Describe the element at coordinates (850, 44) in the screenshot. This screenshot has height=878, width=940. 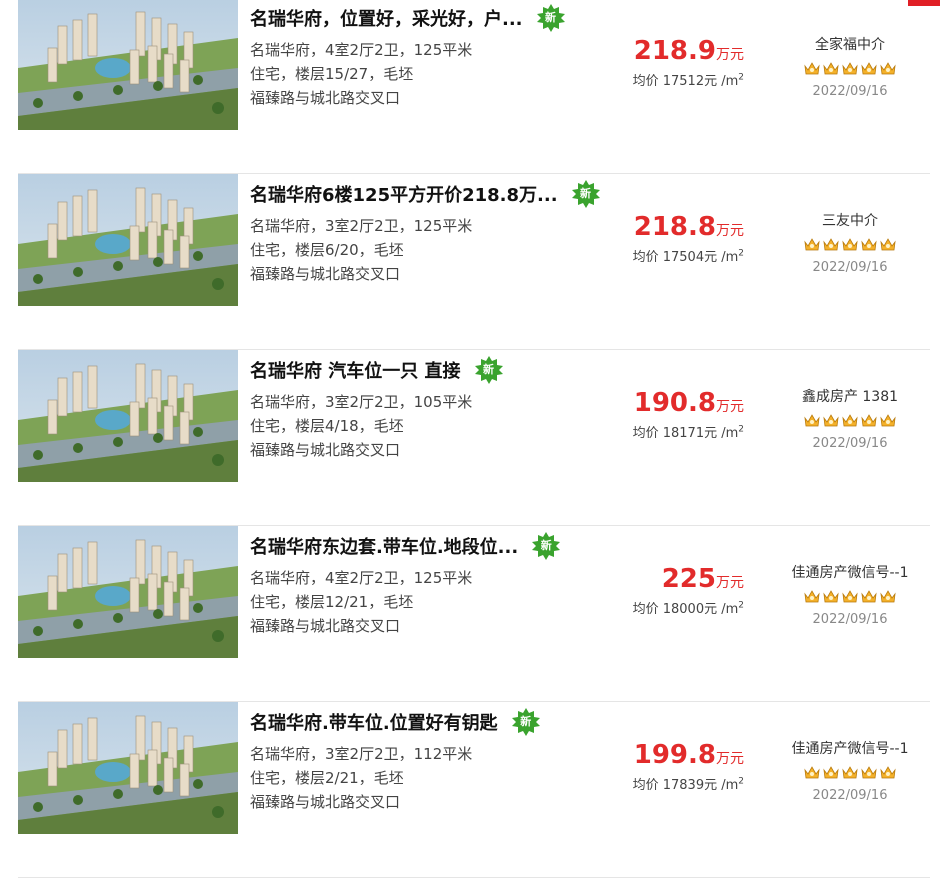
I see `agent-name: 全家福中介` at that location.